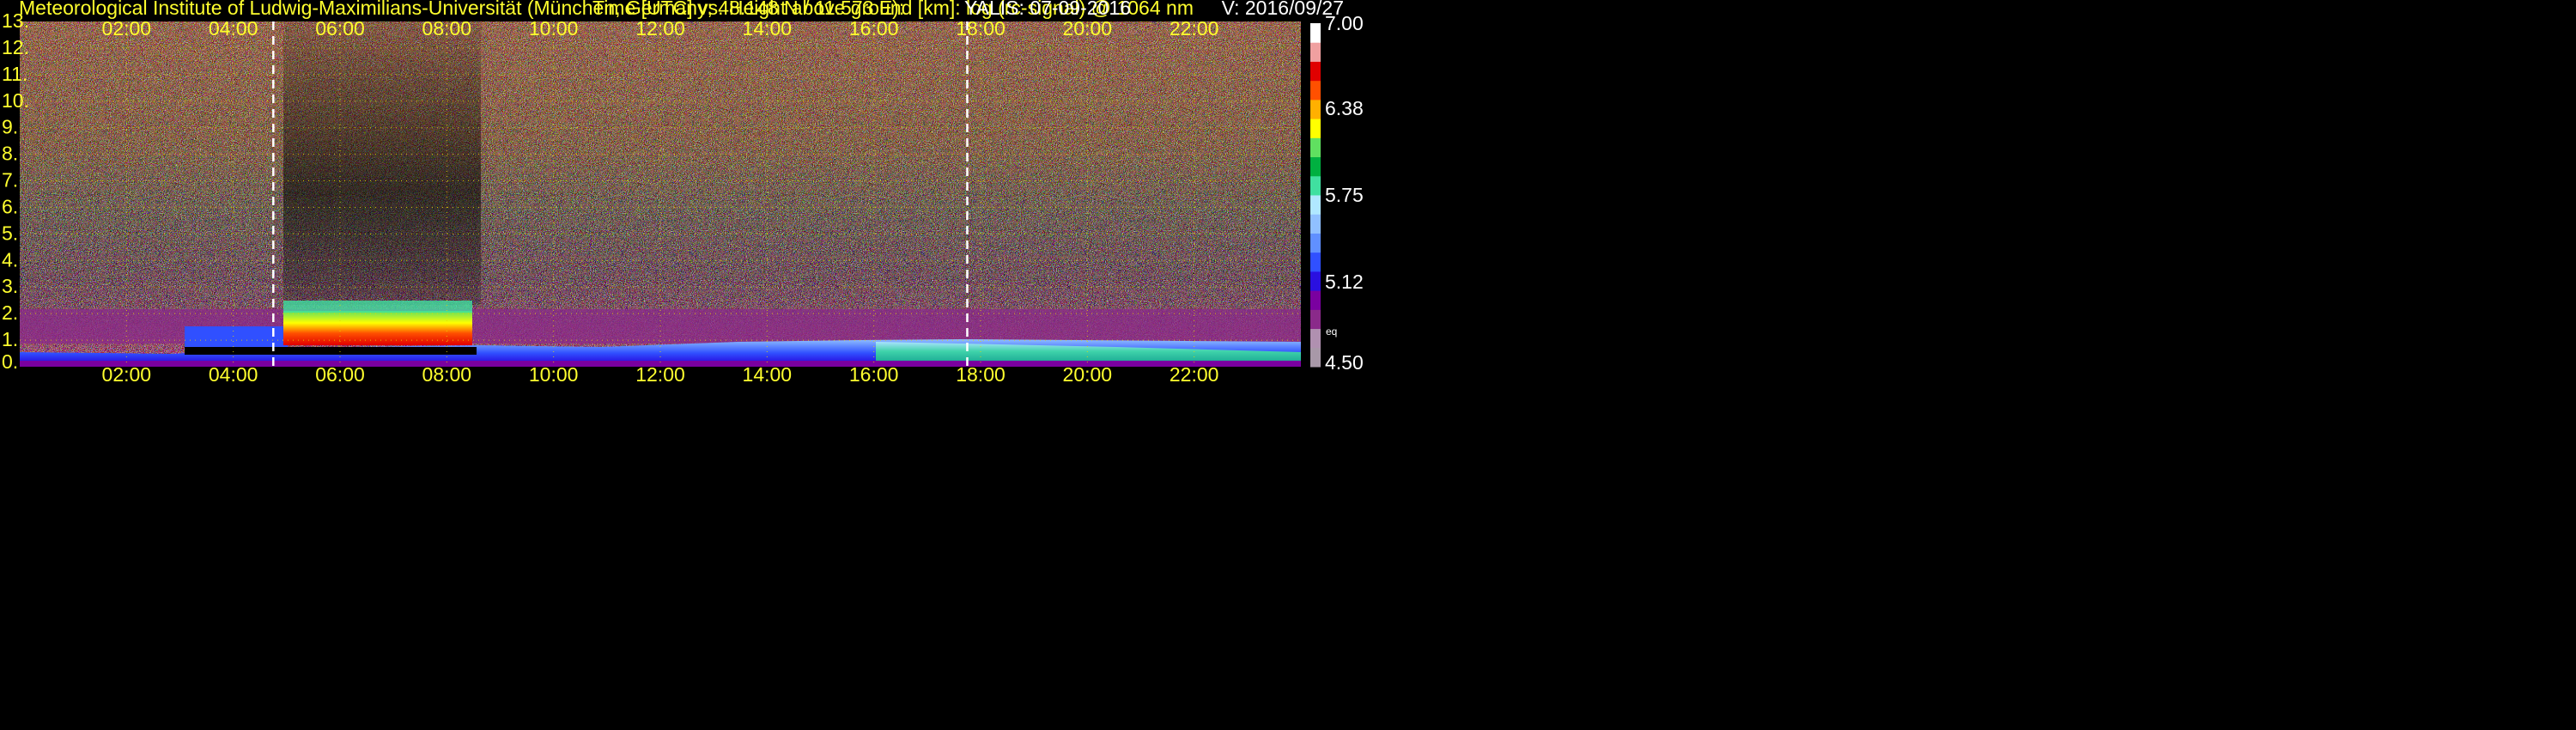  I want to click on x-tick-label-top: 20:00, so click(1088, 28).